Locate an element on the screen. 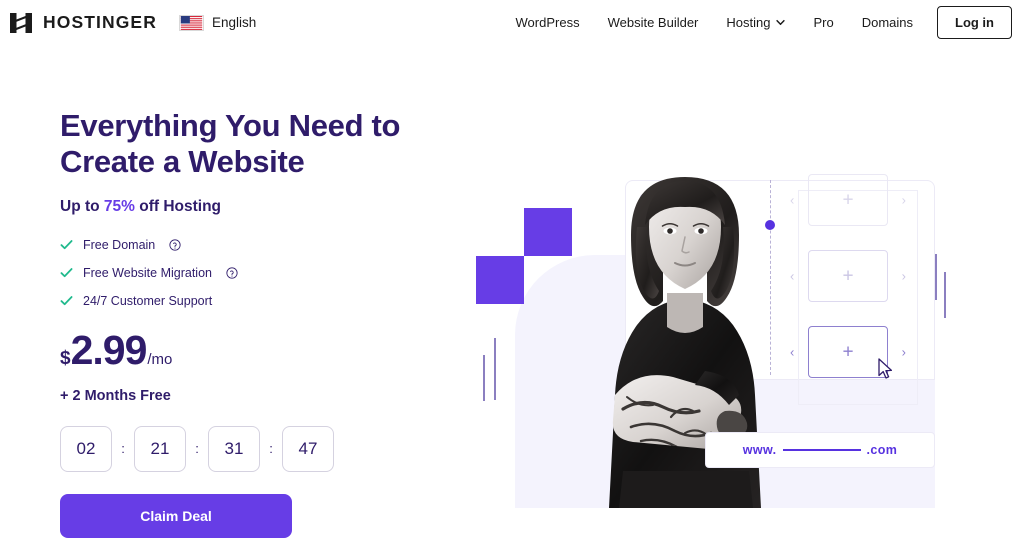  nav-label: Website Builder is located at coordinates (653, 22).